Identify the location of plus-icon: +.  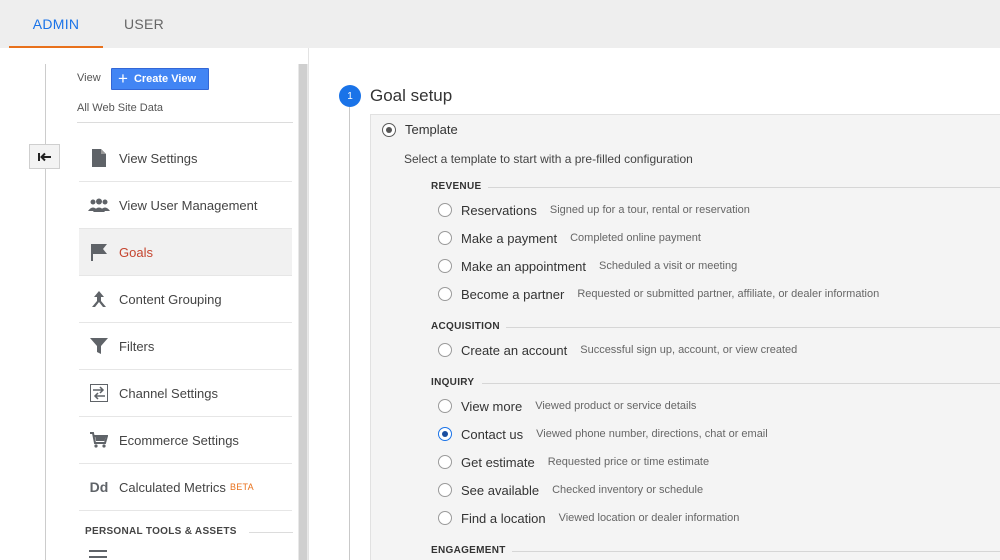
(123, 78).